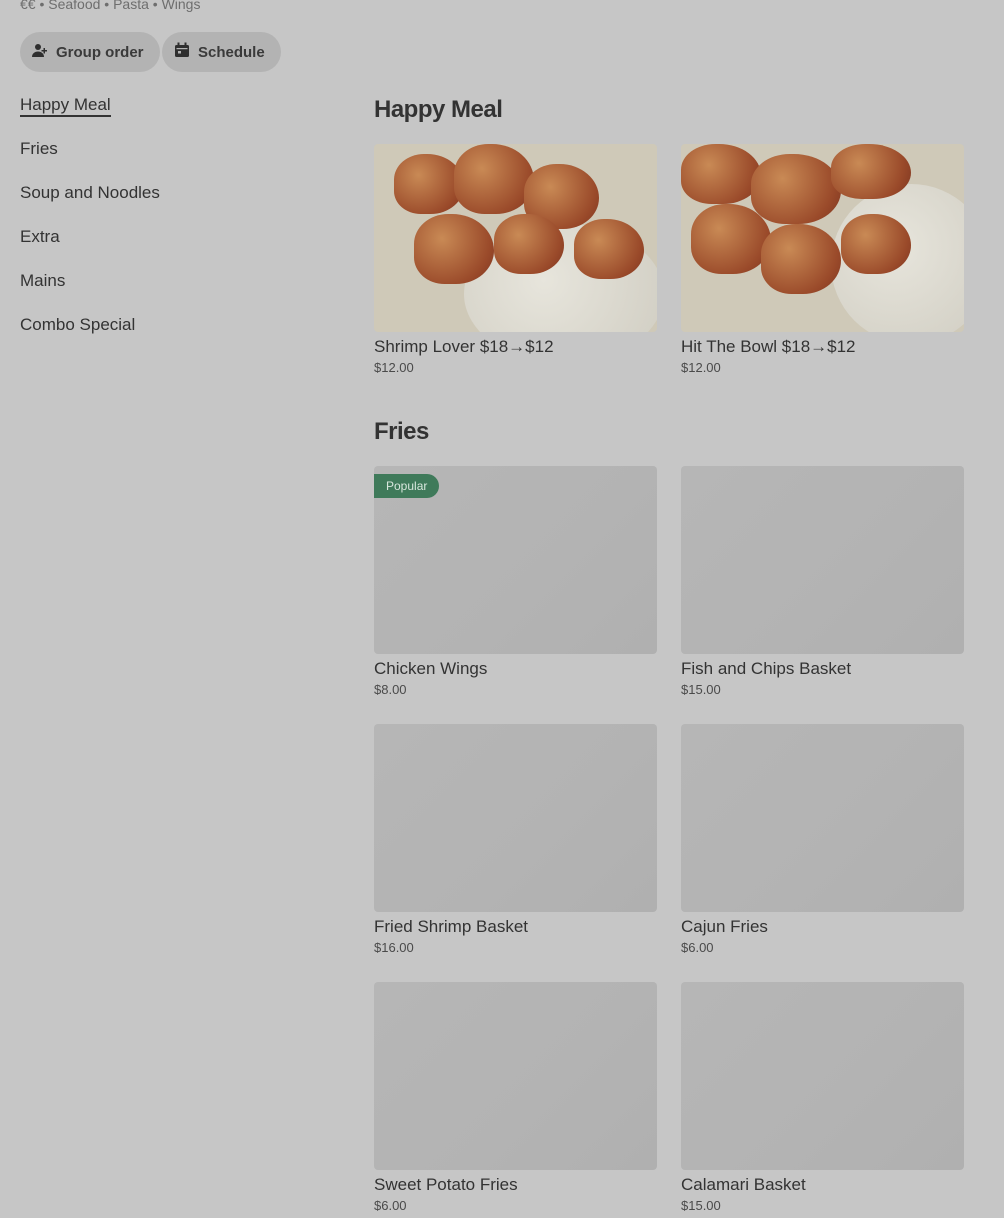 This screenshot has height=1218, width=1004. I want to click on item-photo-placeholder: Popular, so click(515, 560).